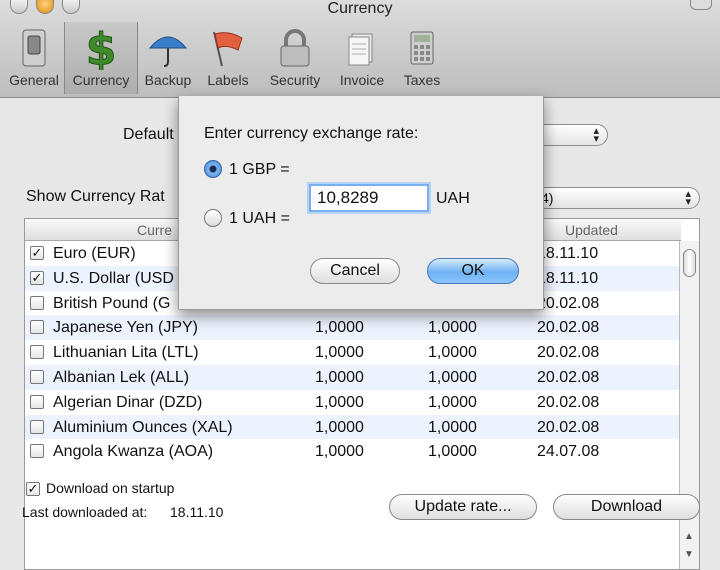  Describe the element at coordinates (128, 402) in the screenshot. I see `currency-name: Algerian Dinar (DZD)` at that location.